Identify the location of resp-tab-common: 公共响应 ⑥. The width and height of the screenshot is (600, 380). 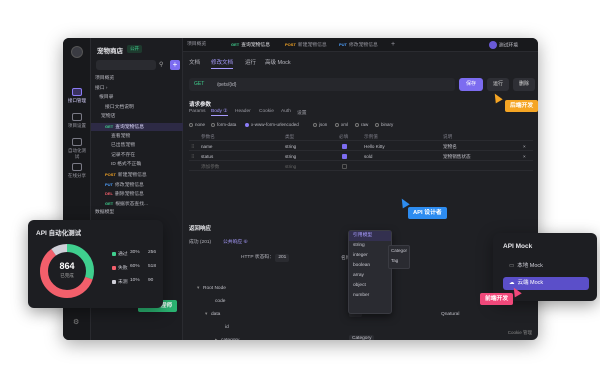
(235, 241).